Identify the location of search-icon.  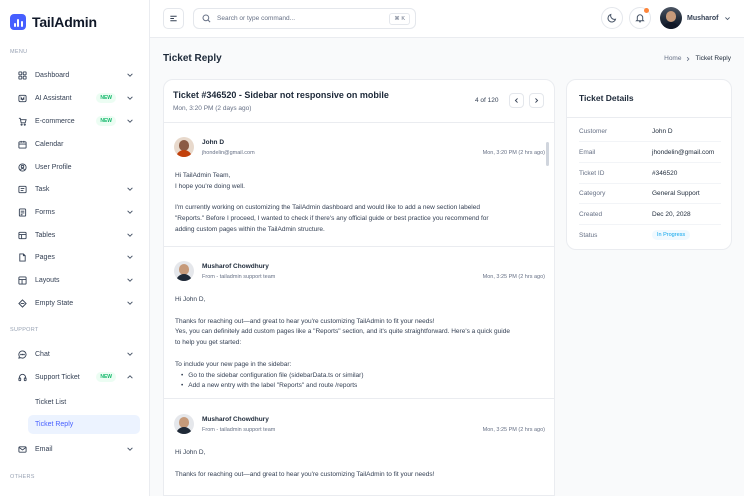
(206, 18).